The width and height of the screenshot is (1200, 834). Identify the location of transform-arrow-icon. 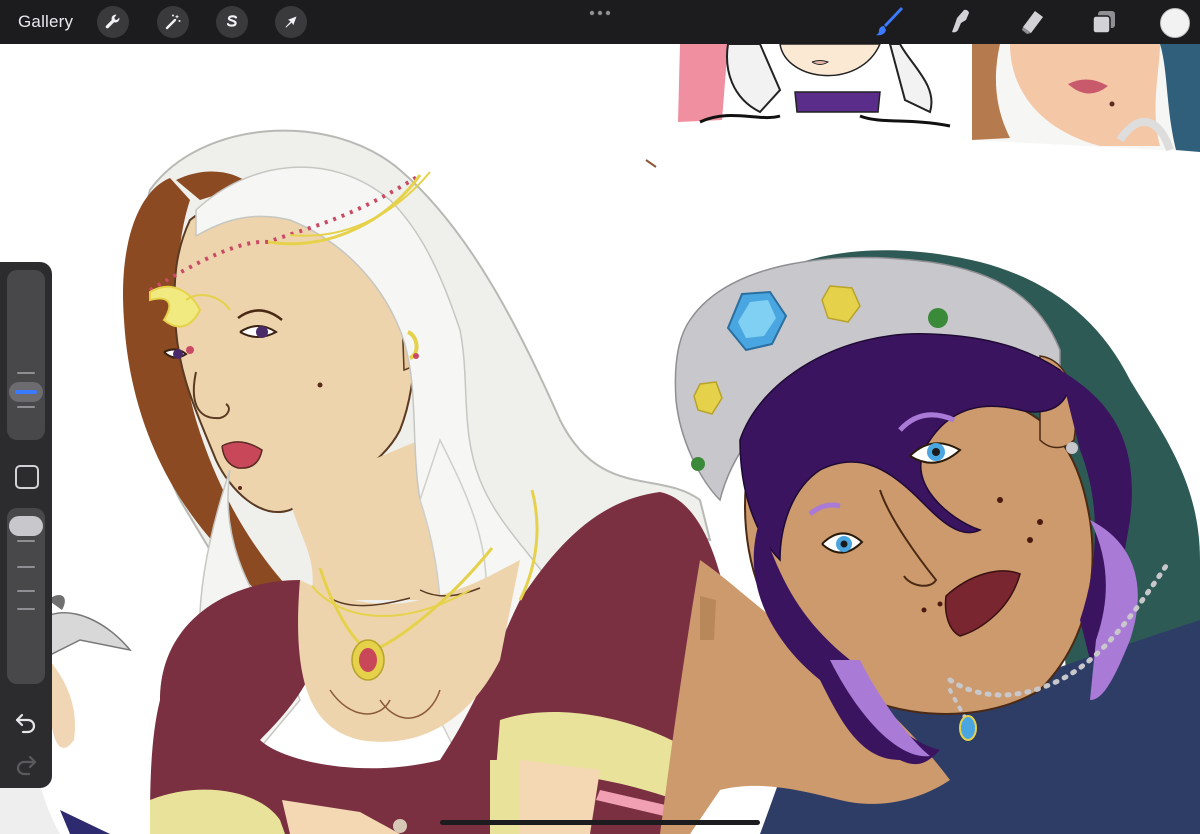
(291, 22).